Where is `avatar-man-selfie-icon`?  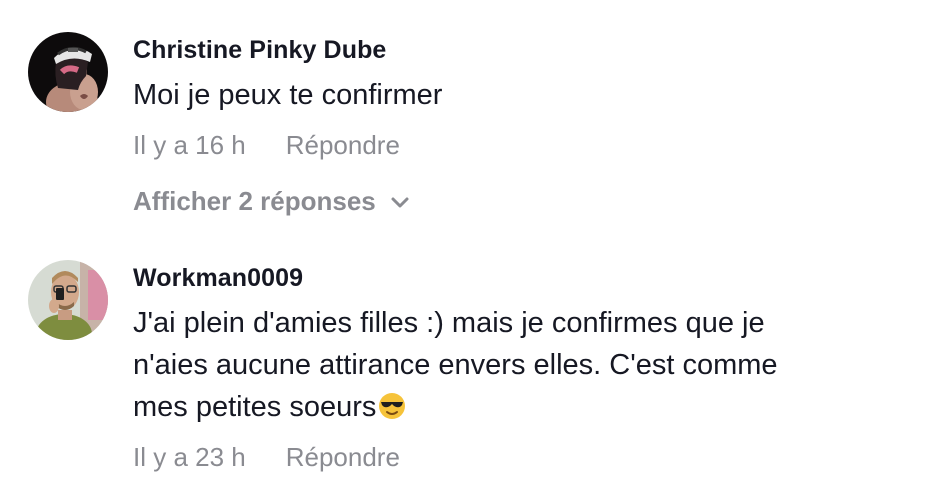
avatar-man-selfie-icon is located at coordinates (68, 300).